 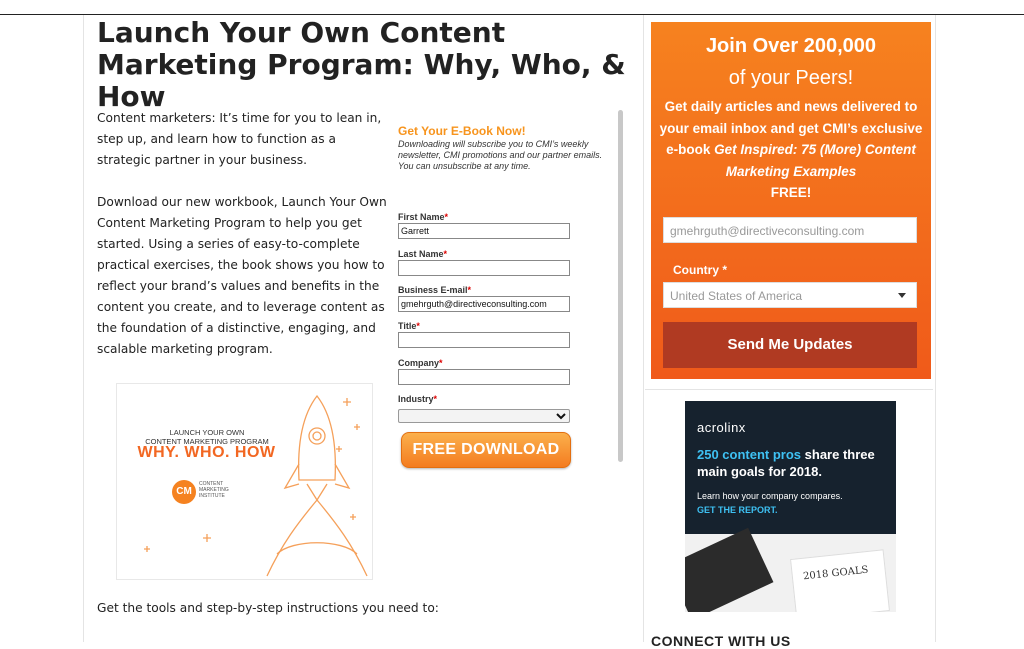 What do you see at coordinates (423, 254) in the screenshot?
I see `last-name-label: Last Name*` at bounding box center [423, 254].